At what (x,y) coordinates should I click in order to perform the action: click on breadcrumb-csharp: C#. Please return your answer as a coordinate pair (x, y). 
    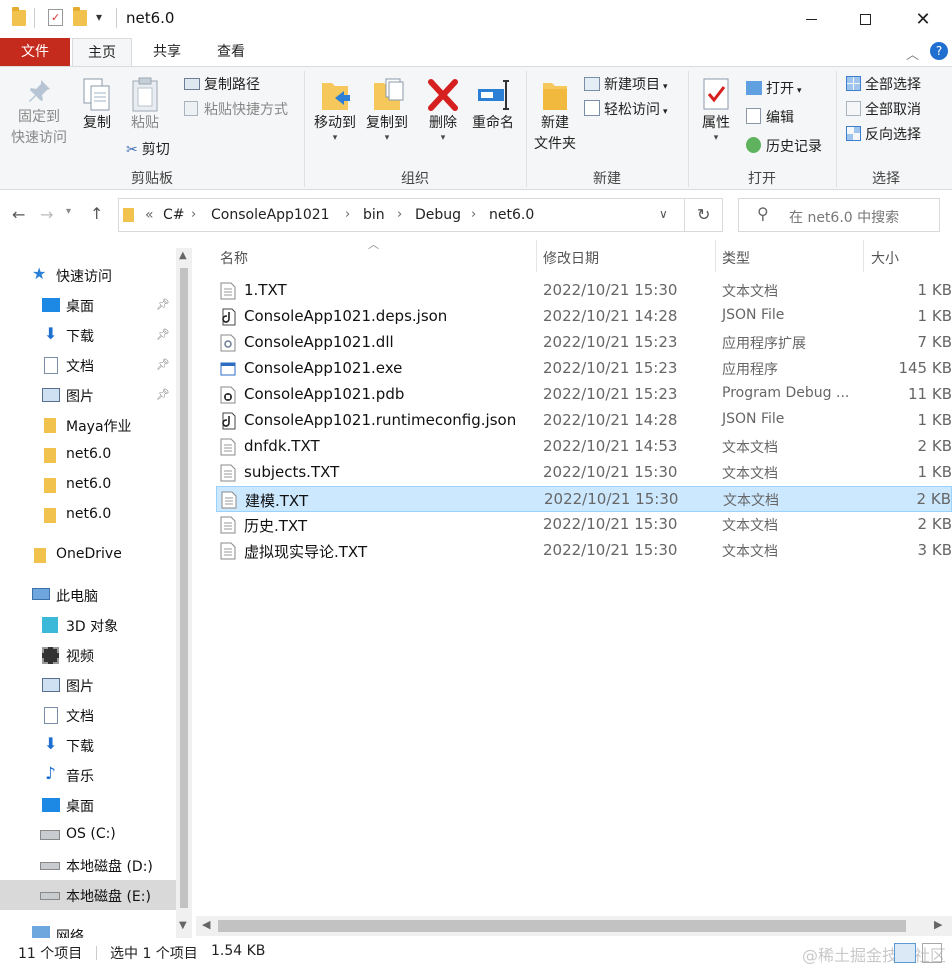
    Looking at the image, I should click on (174, 215).